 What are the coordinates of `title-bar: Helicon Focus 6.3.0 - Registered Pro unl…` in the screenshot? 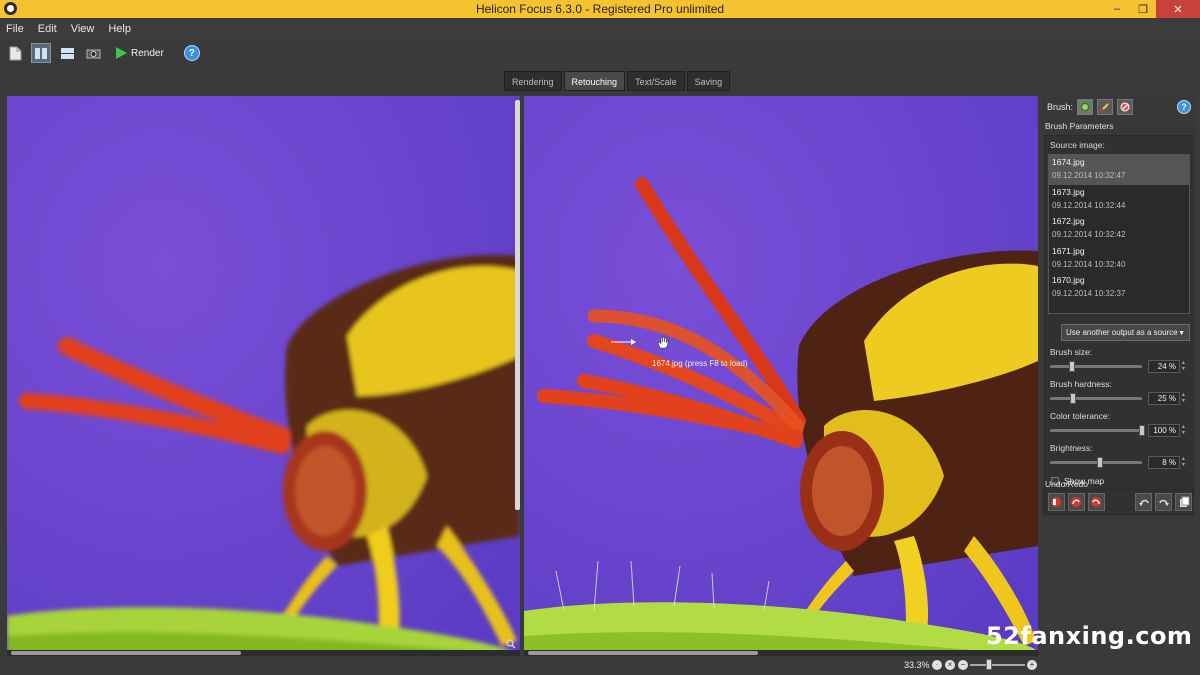 It's located at (600, 9).